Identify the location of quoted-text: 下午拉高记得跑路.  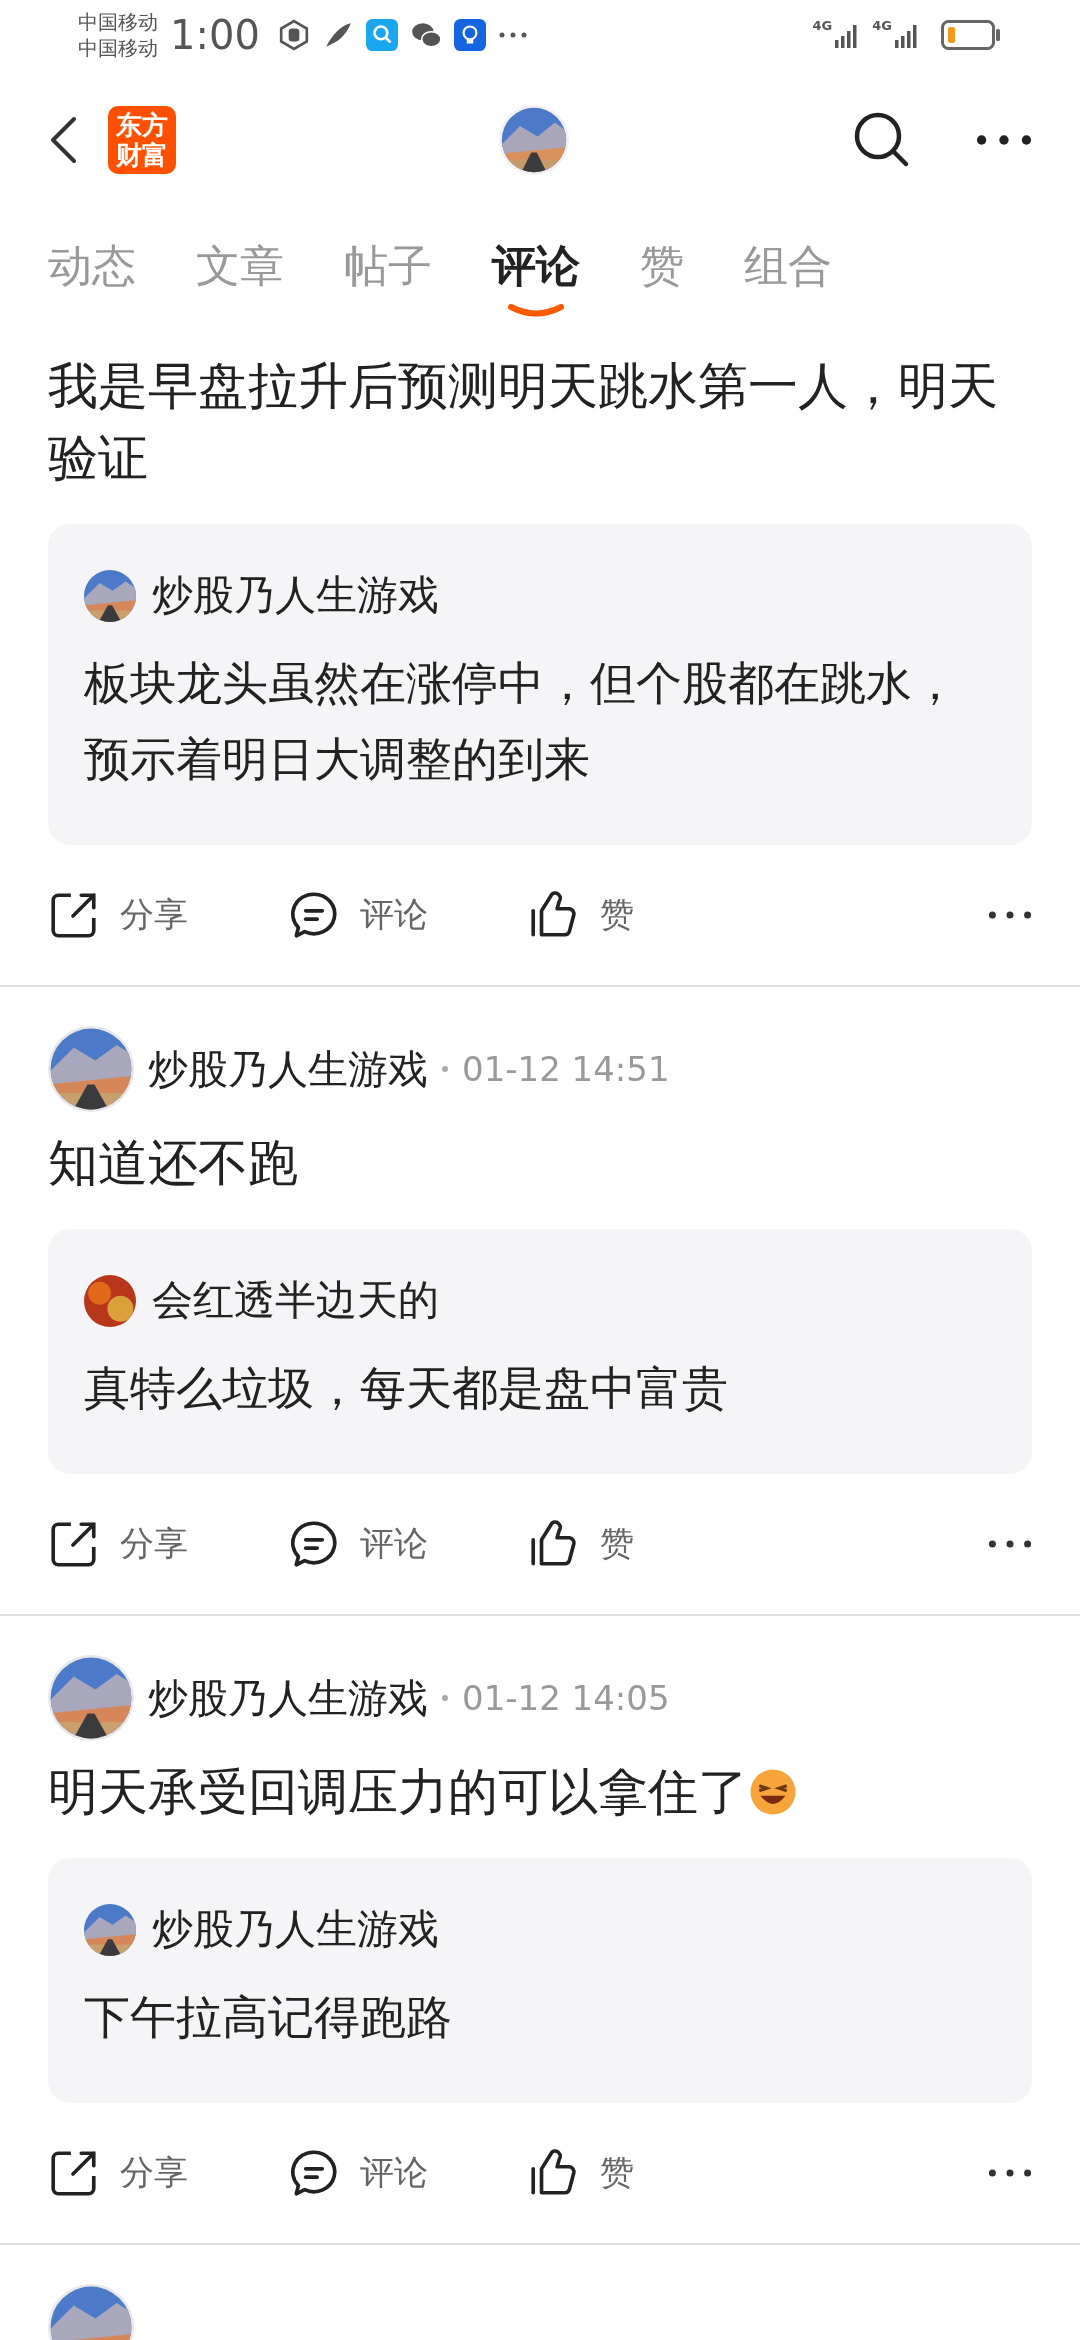
(268, 2017).